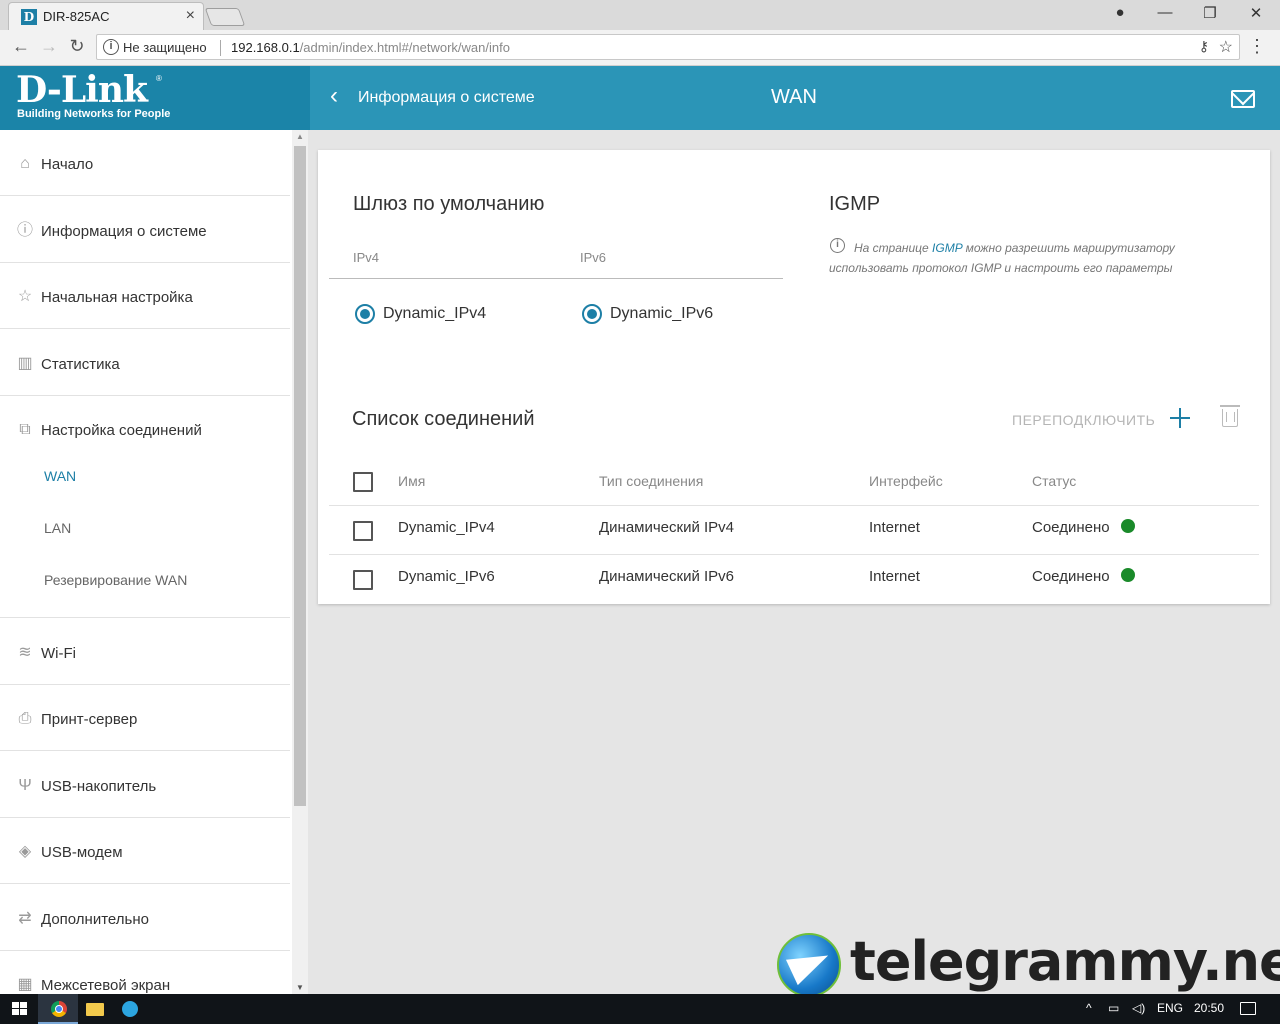  Describe the element at coordinates (1204, 46) in the screenshot. I see `key-icon: ⚷` at that location.